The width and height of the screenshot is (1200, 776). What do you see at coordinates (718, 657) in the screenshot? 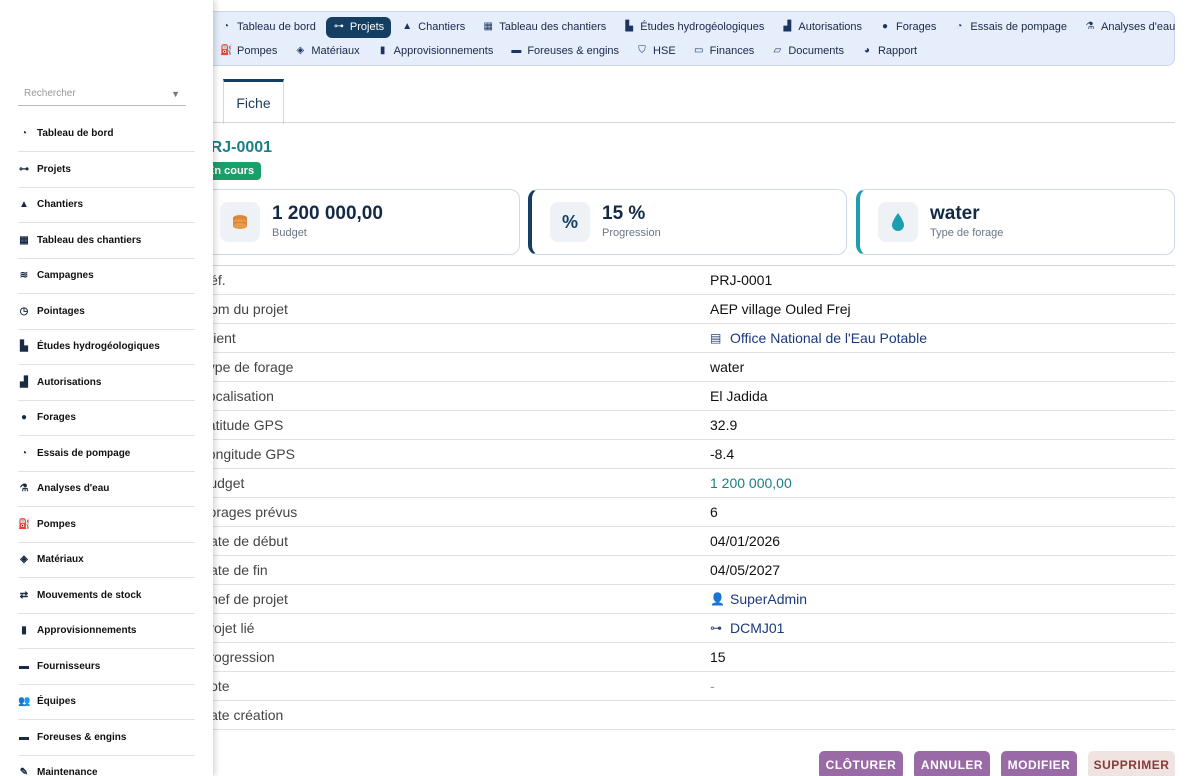
I see `field-value-text: 15` at bounding box center [718, 657].